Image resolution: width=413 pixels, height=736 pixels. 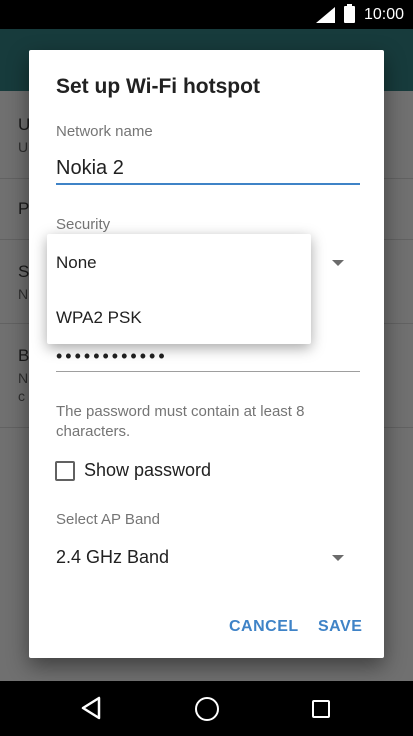 What do you see at coordinates (112, 356) in the screenshot?
I see `password-field: ••••••••••••` at bounding box center [112, 356].